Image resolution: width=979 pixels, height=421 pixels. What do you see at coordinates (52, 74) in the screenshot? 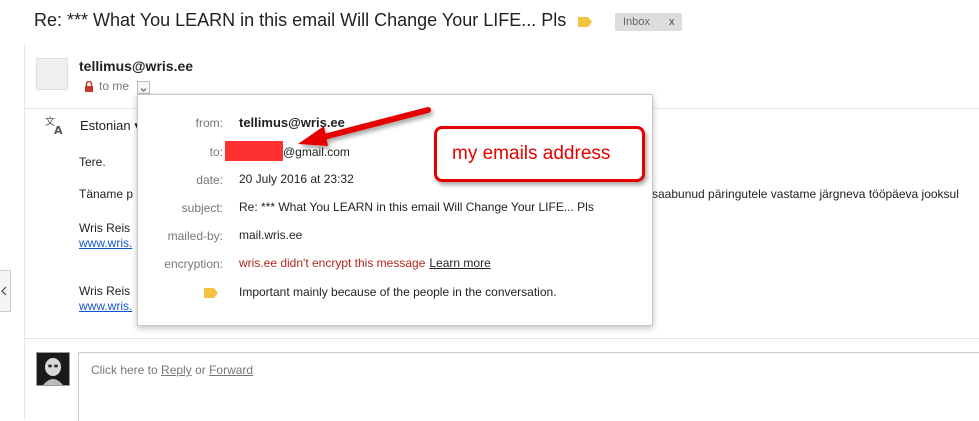
I see `sender-avatar` at bounding box center [52, 74].